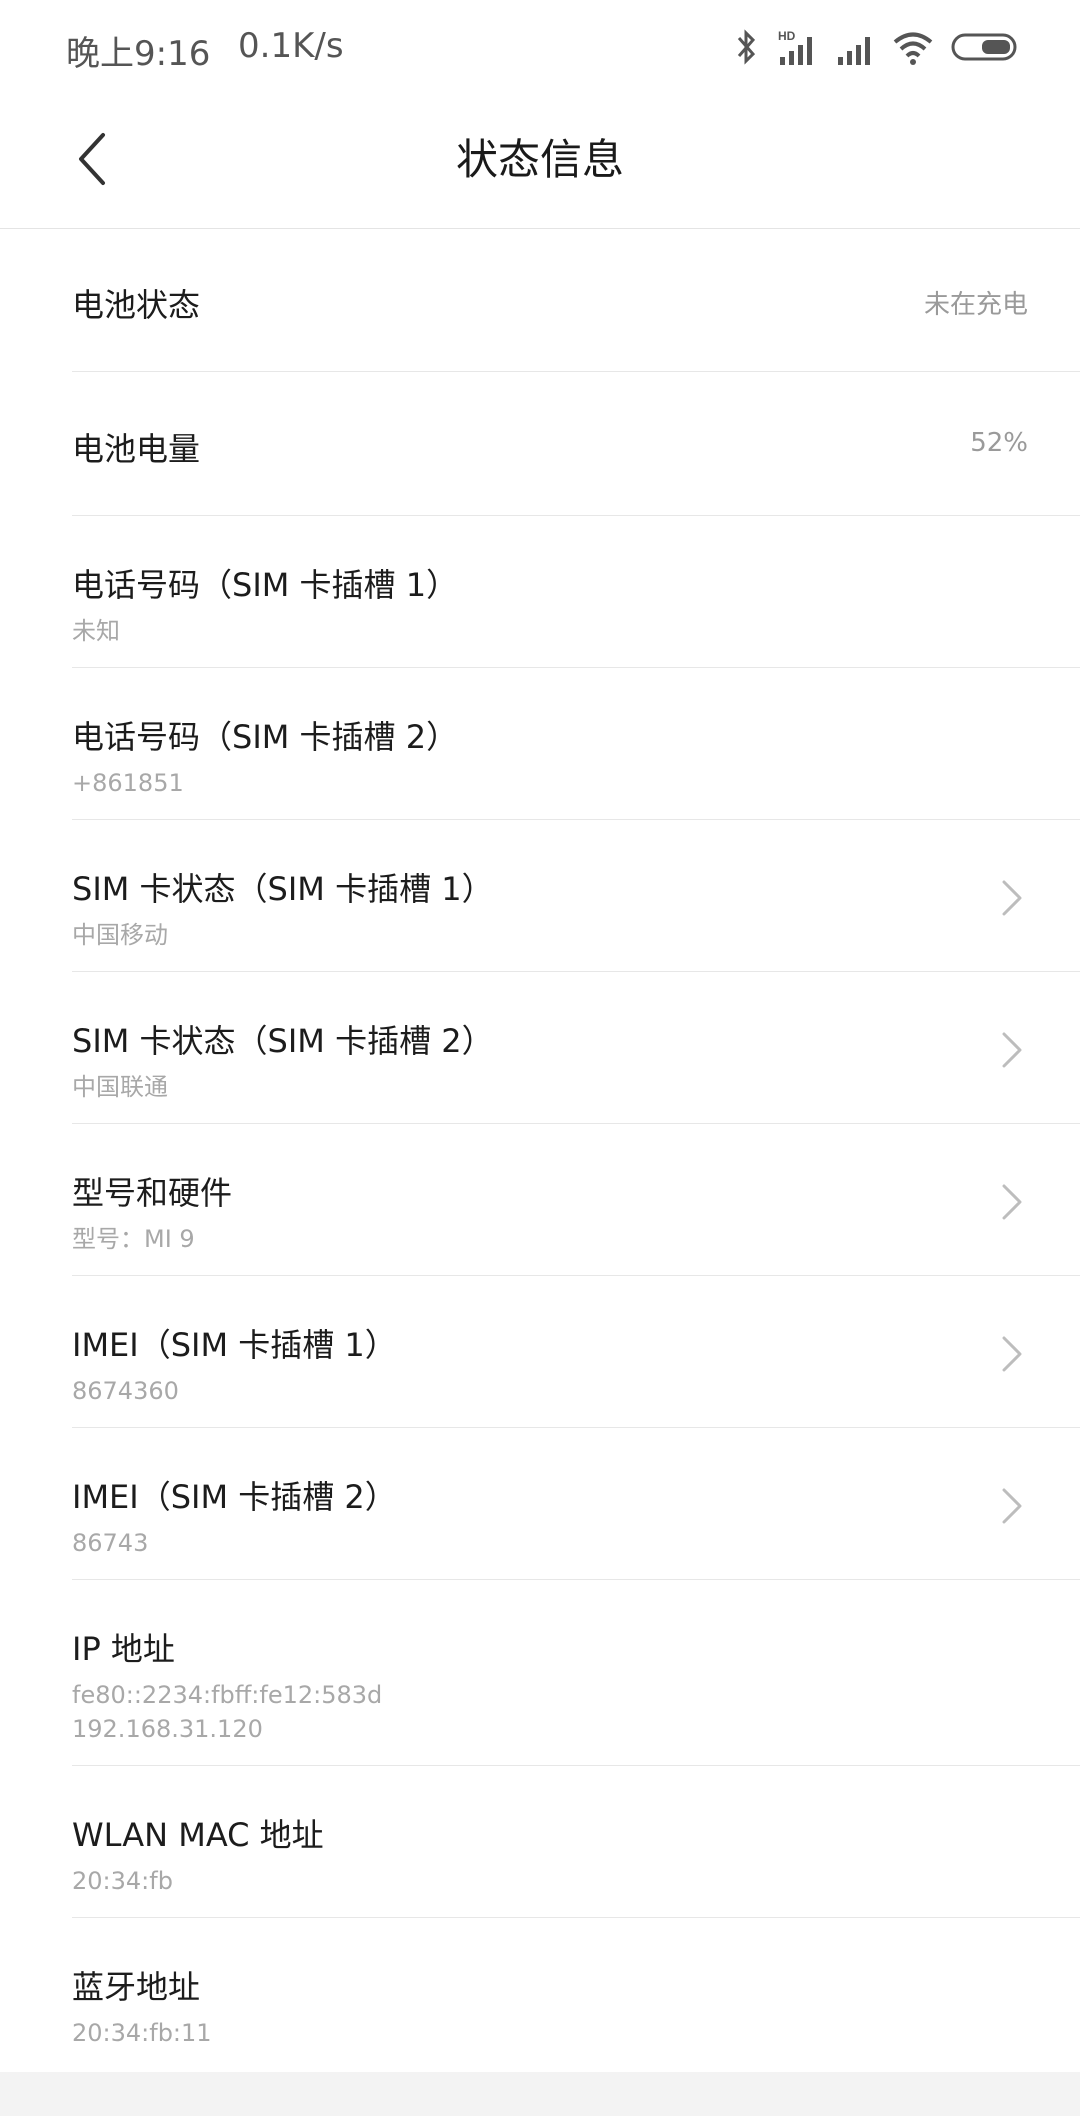 This screenshot has width=1080, height=2116. What do you see at coordinates (122, 1881) in the screenshot?
I see `item-subtitle: 20:34:fb` at bounding box center [122, 1881].